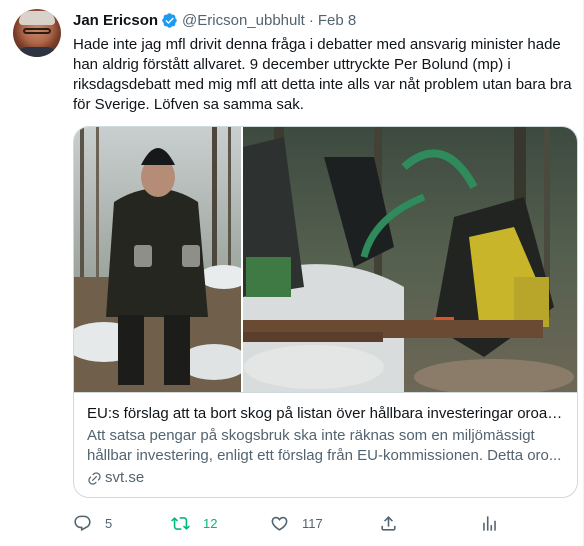 This screenshot has width=584, height=546. What do you see at coordinates (37, 33) in the screenshot?
I see `avatar` at bounding box center [37, 33].